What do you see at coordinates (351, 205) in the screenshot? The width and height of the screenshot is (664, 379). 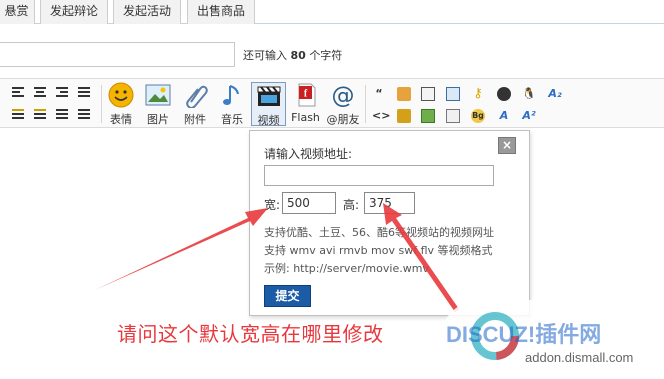 I see `height-label: 高:` at bounding box center [351, 205].